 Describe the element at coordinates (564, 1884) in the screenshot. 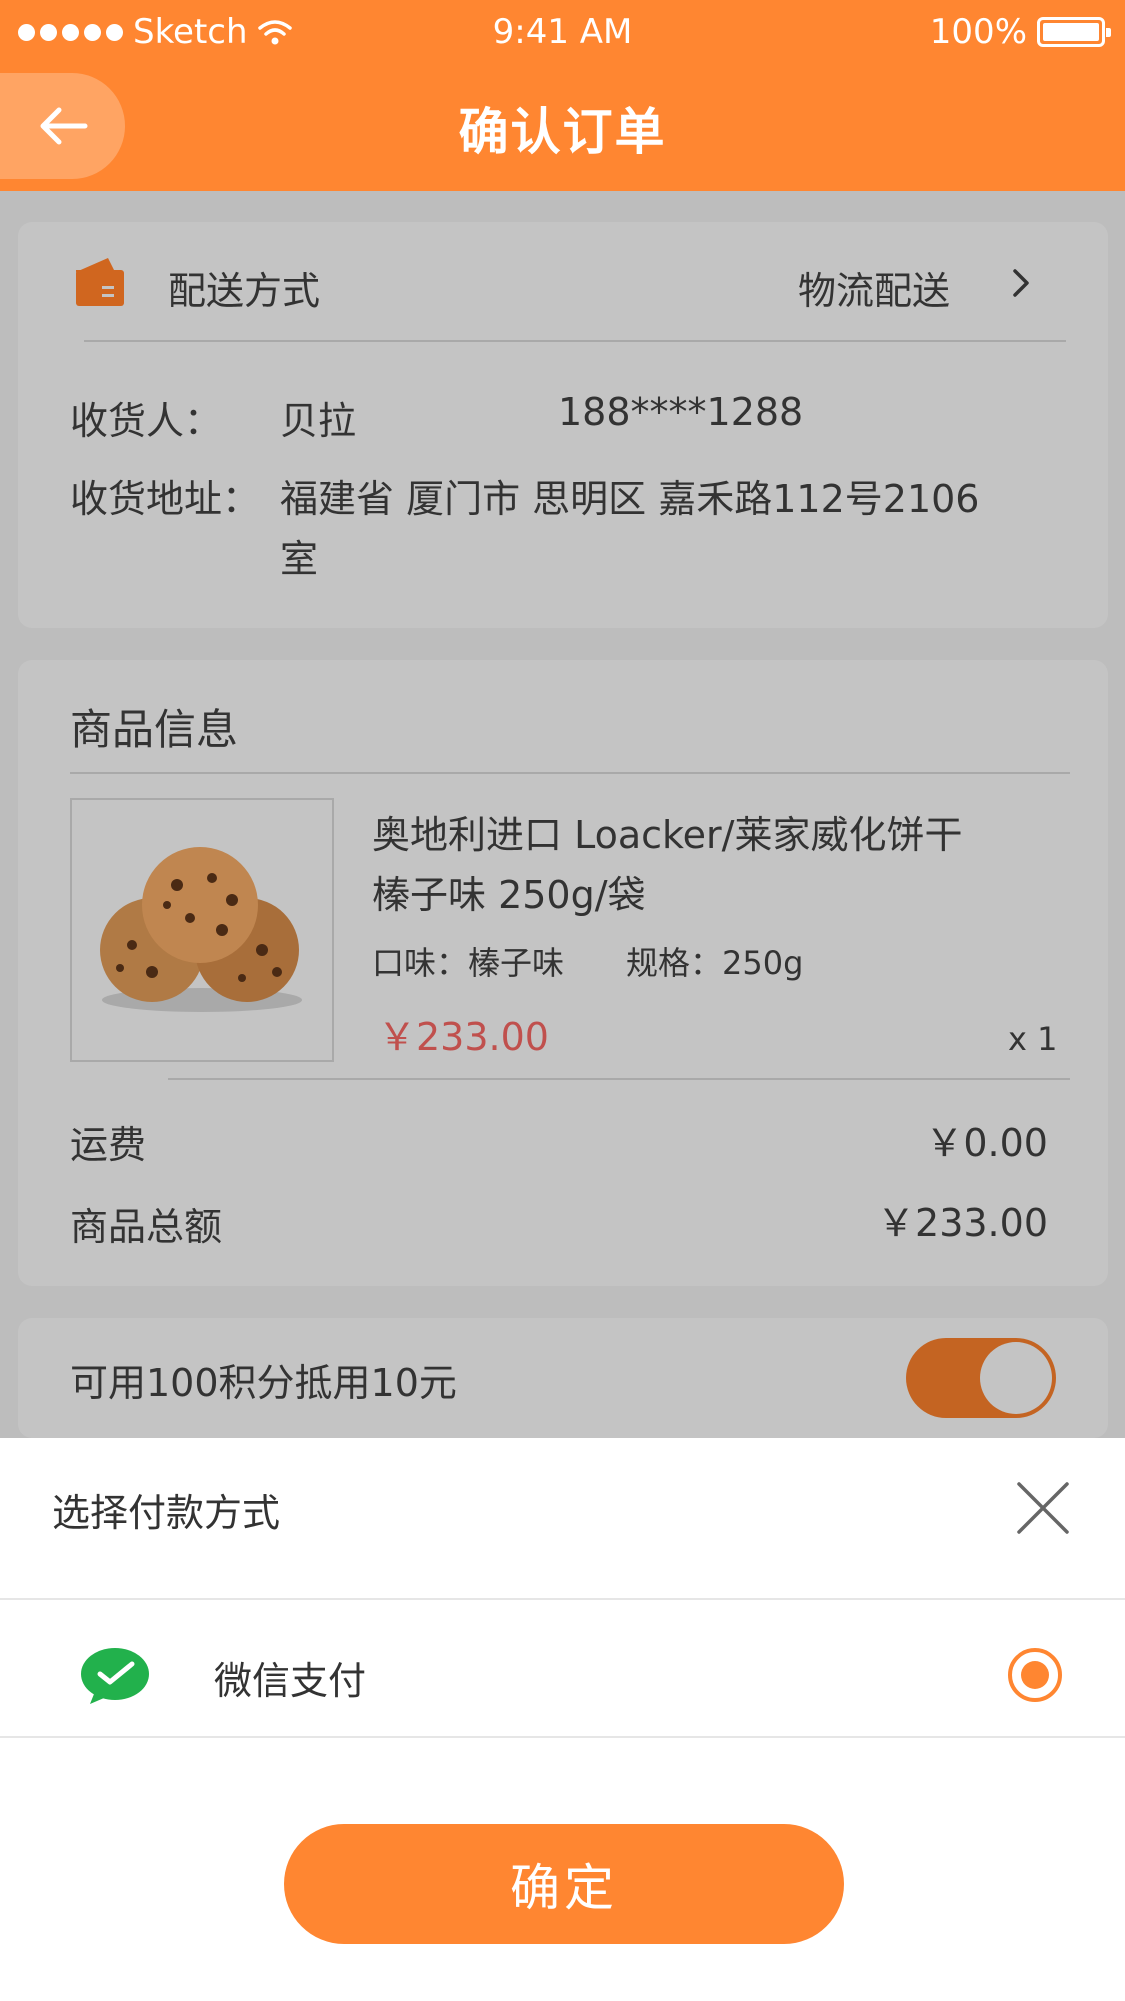

I see `confirm-button: 确定` at that location.